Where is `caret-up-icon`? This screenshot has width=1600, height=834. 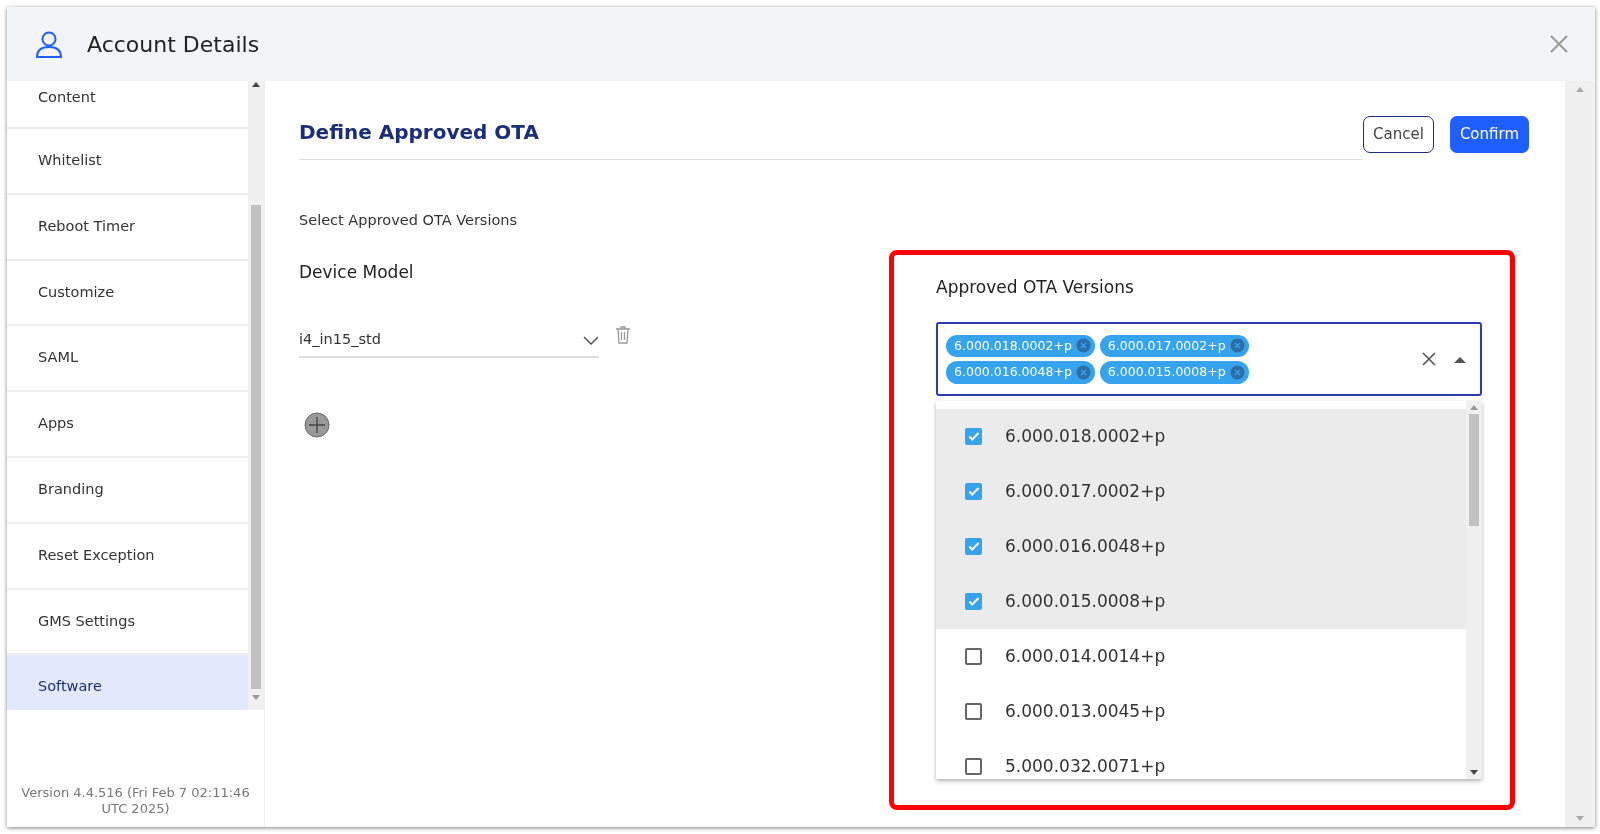 caret-up-icon is located at coordinates (1460, 359).